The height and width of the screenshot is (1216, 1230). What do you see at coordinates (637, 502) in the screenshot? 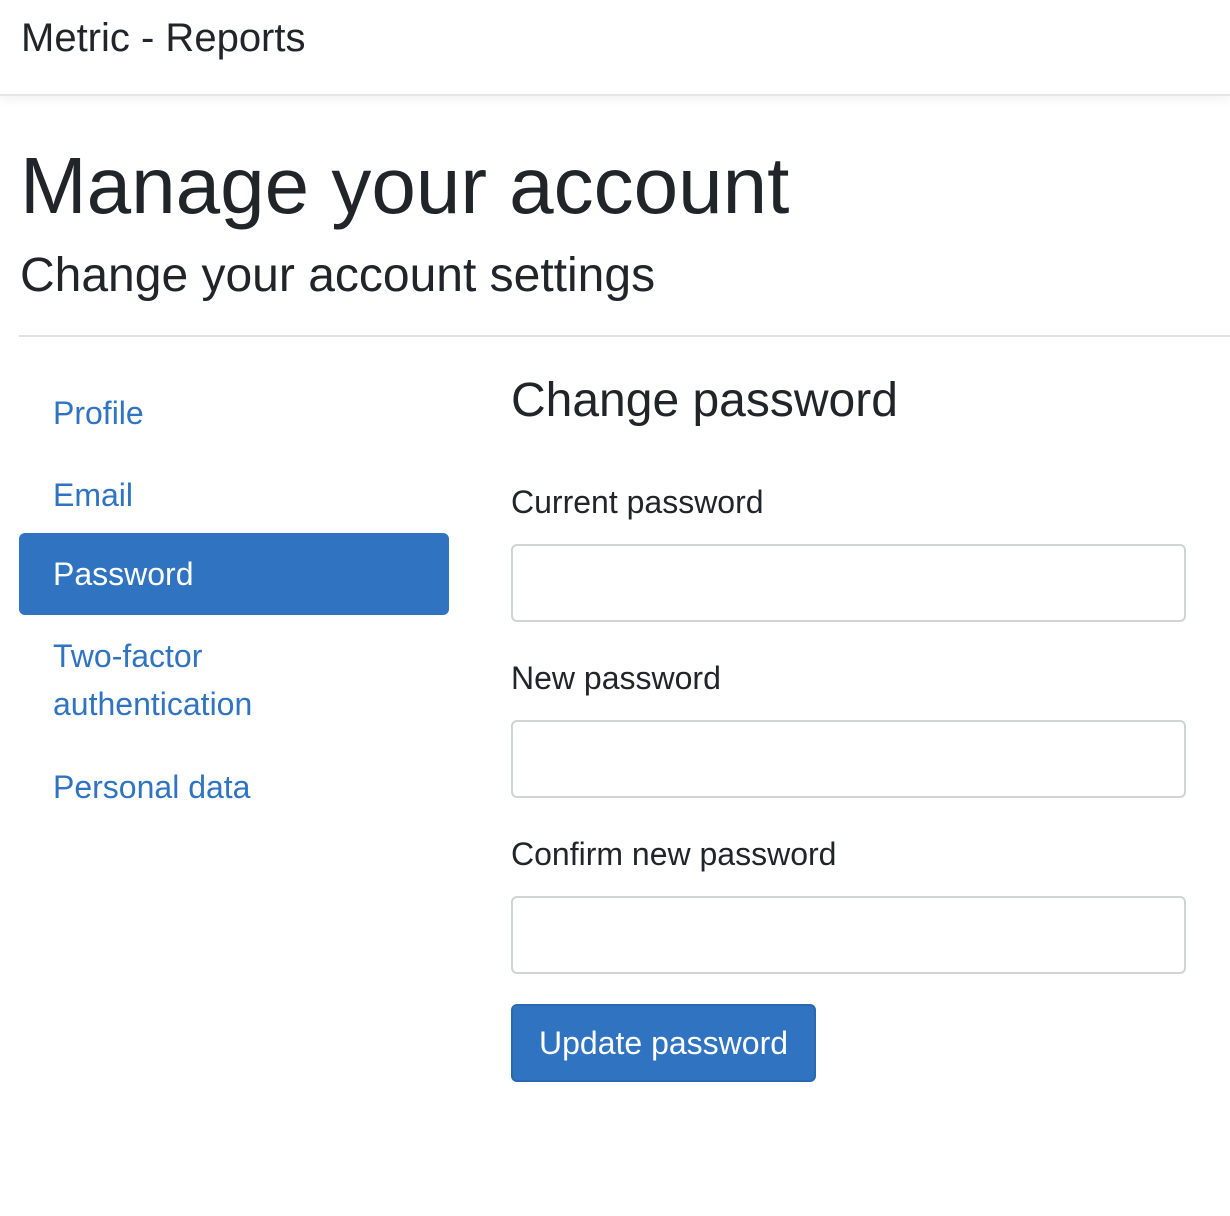
I see `current-password-label: Current password` at bounding box center [637, 502].